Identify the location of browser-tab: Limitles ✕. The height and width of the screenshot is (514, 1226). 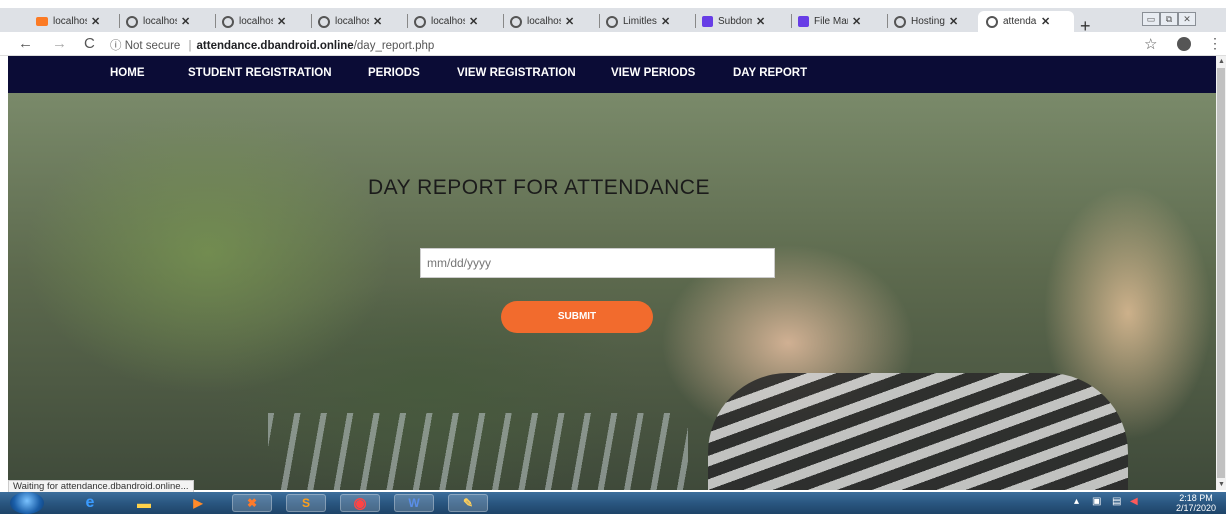
(647, 21).